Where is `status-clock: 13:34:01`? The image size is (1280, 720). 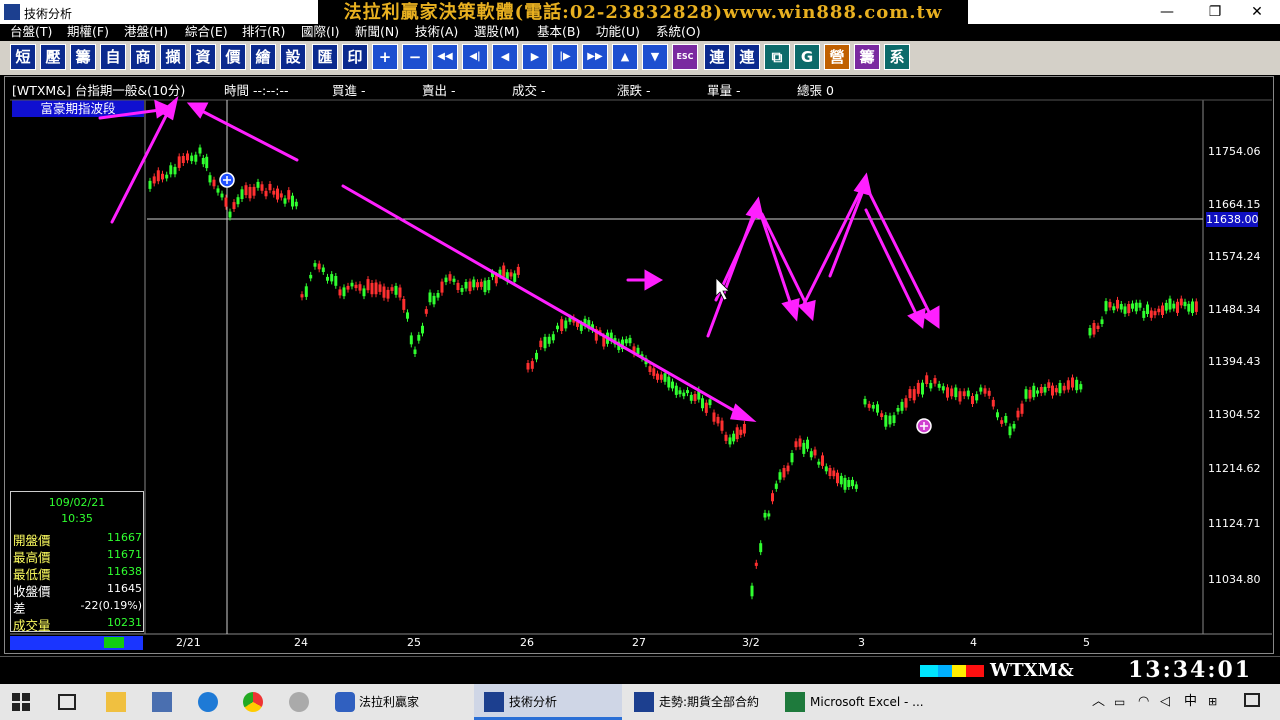 status-clock: 13:34:01 is located at coordinates (1190, 670).